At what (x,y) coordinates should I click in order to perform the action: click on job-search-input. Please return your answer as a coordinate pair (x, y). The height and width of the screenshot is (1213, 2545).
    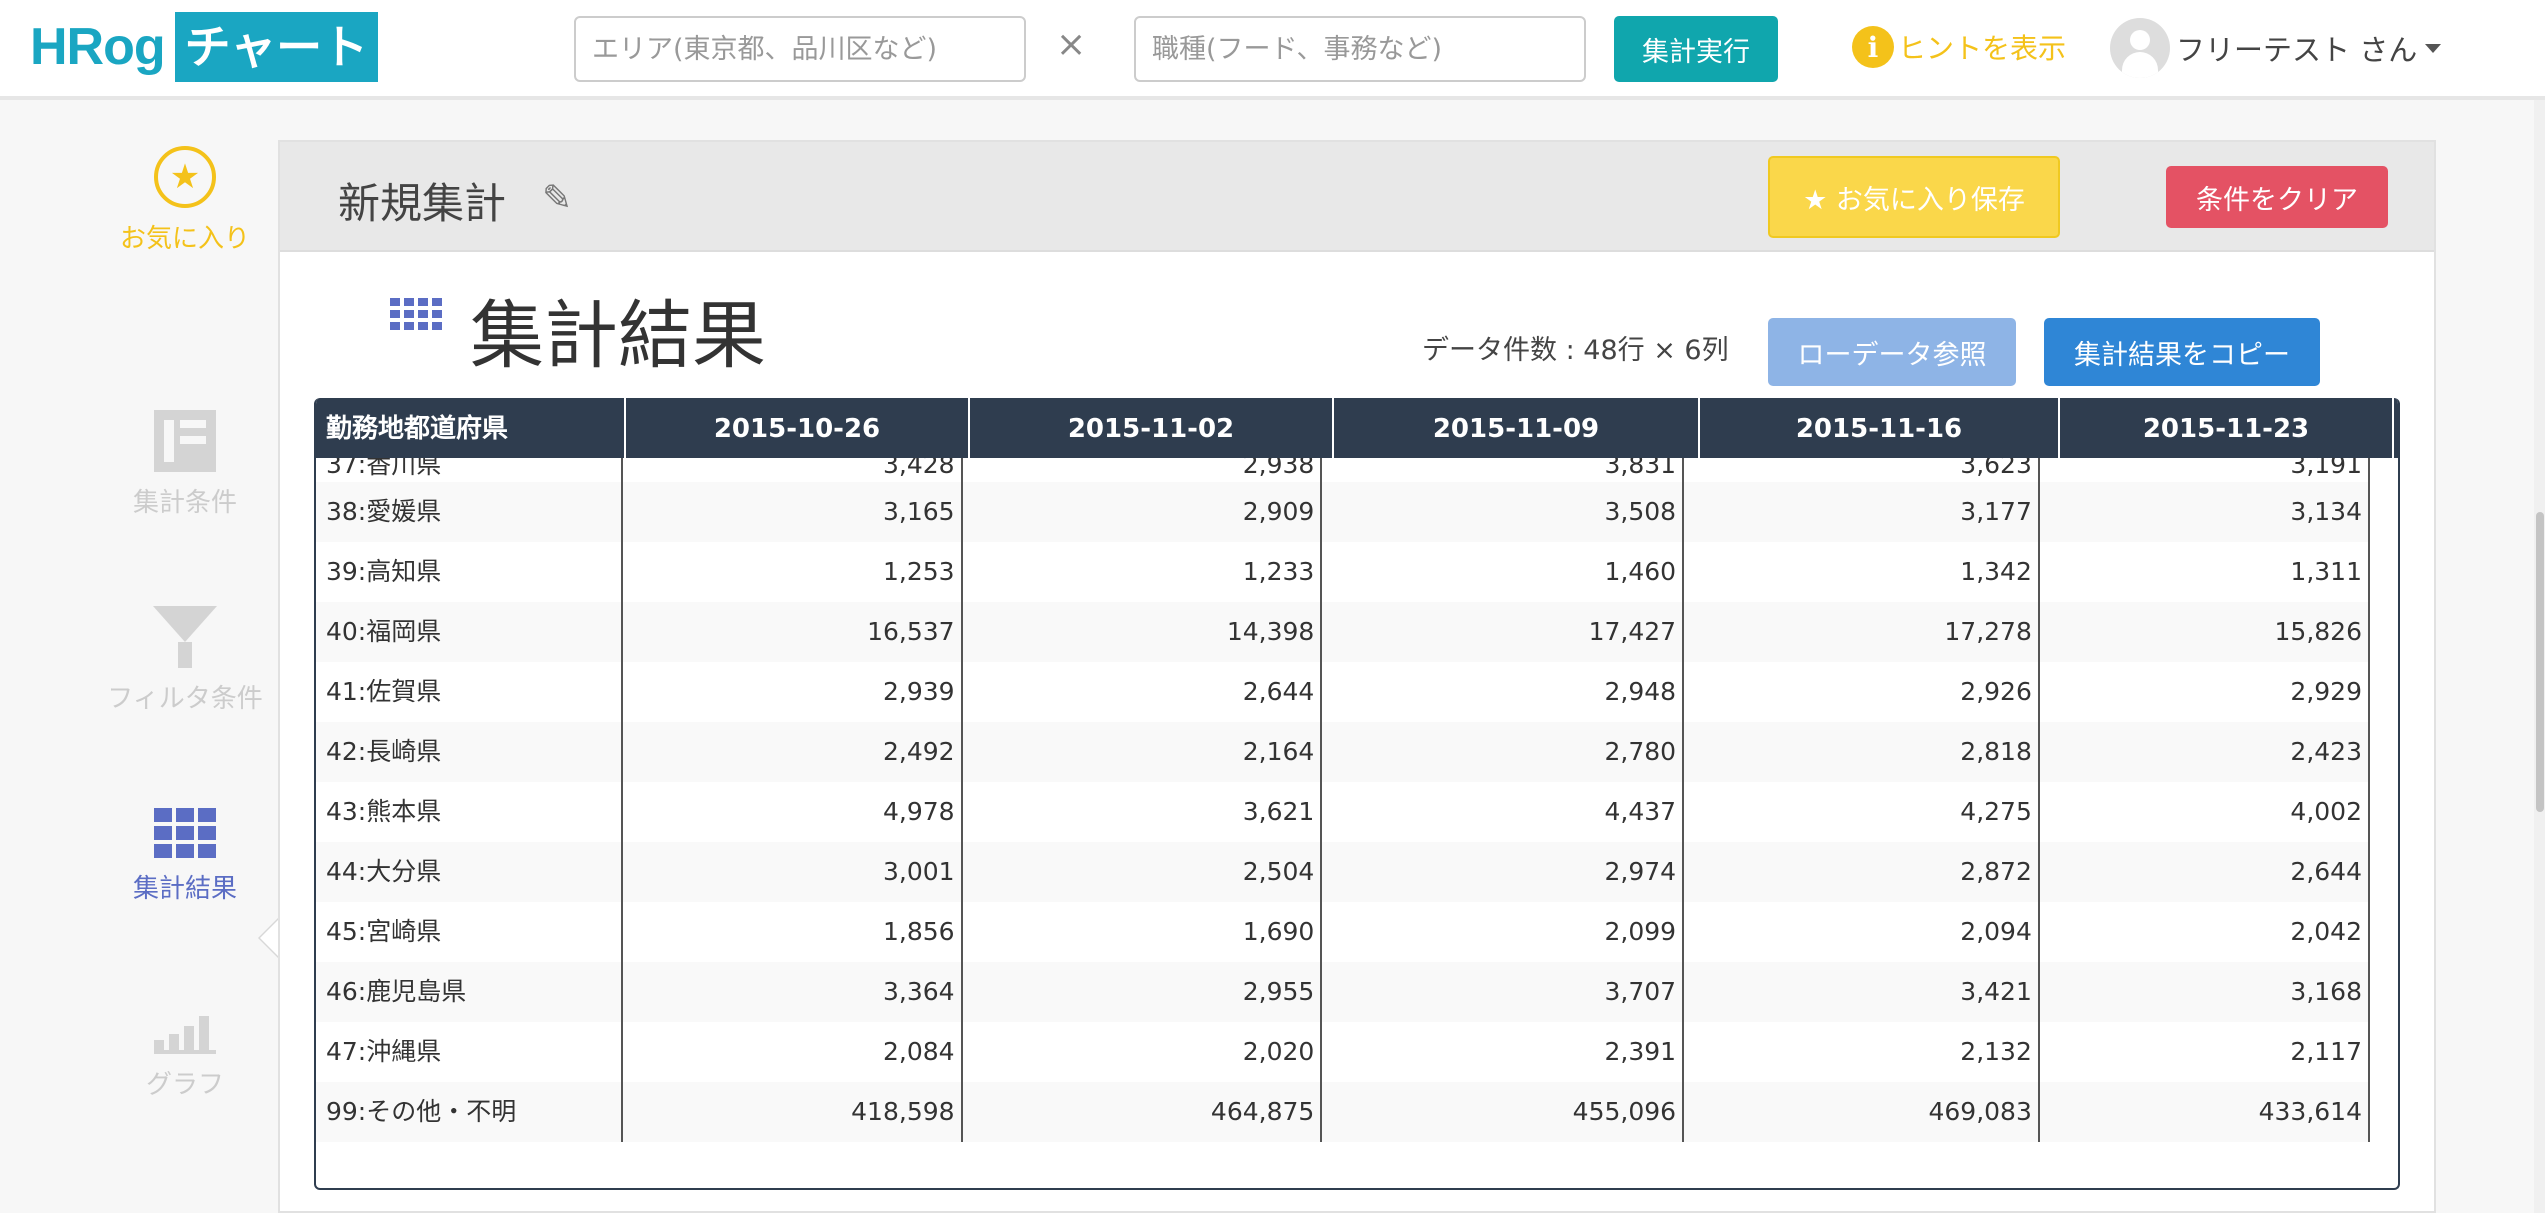
    Looking at the image, I should click on (1360, 49).